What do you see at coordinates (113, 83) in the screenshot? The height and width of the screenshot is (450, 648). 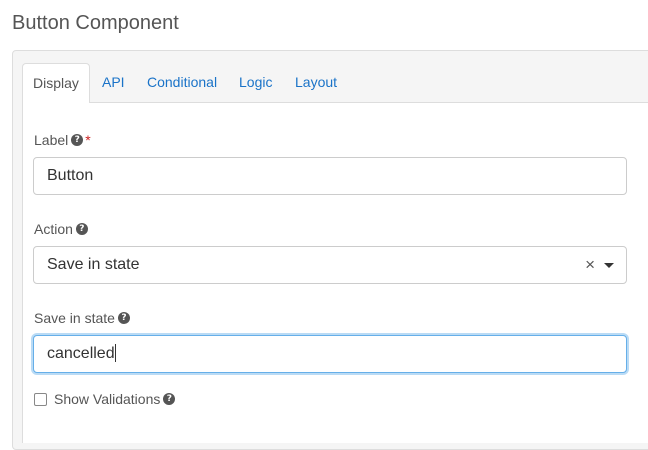 I see `tab-api: API` at bounding box center [113, 83].